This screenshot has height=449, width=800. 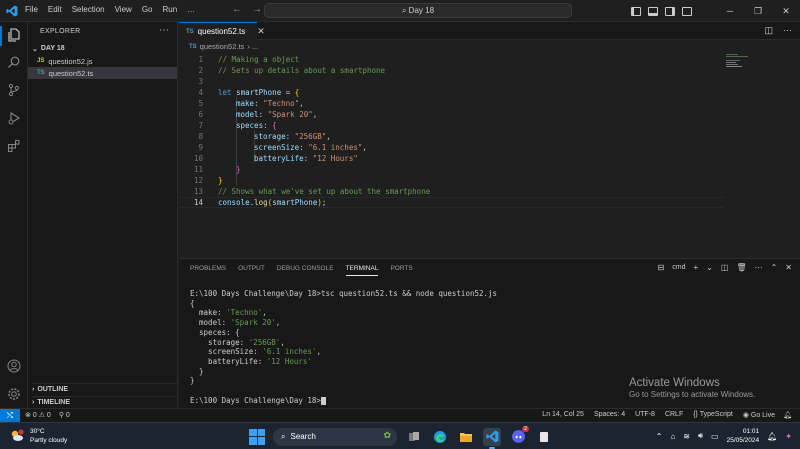 I want to click on bell-icon: 🔔︎, so click(x=787, y=415).